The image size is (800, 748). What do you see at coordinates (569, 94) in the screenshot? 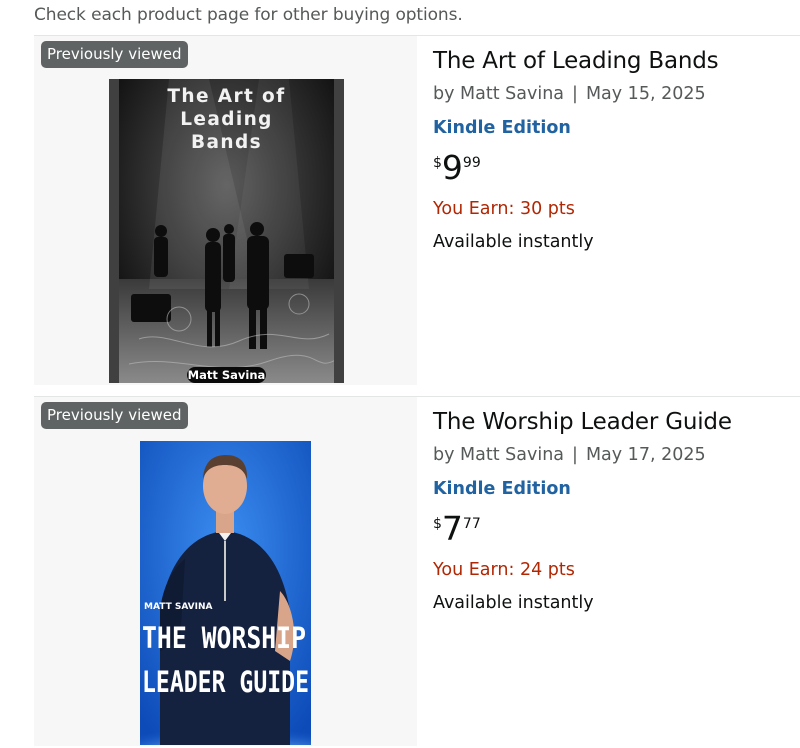
I see `product-byline: by Matt Savina | May 15, 2025` at bounding box center [569, 94].